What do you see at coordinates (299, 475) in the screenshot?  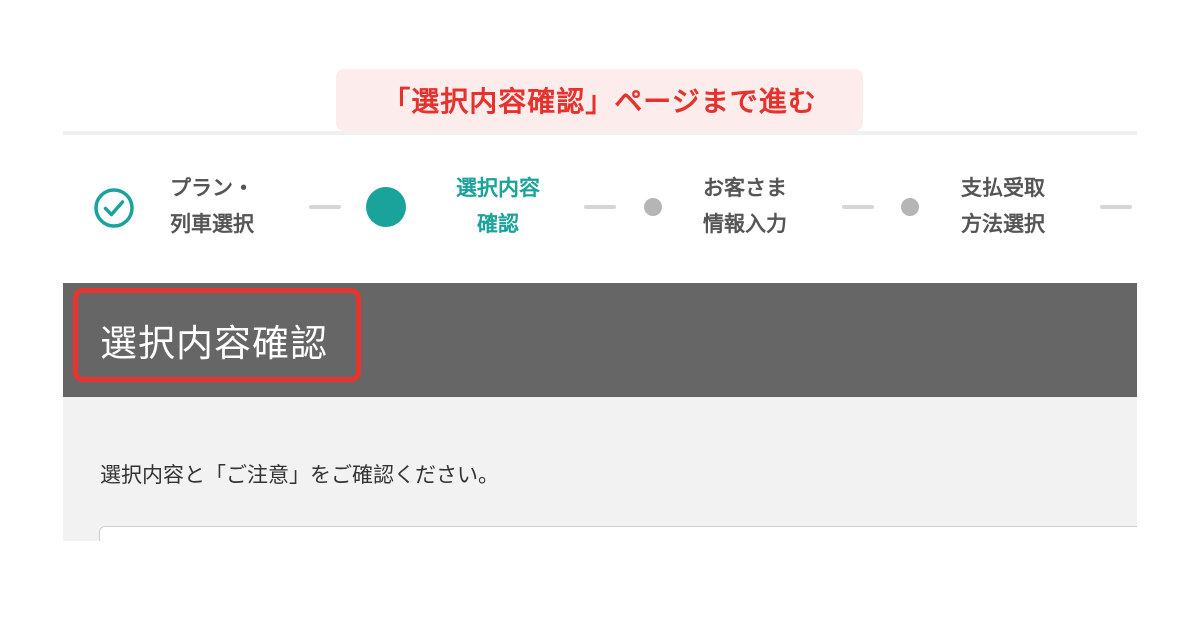 I see `instruction-text: 選択内容と「ご注意」をご確認ください。` at bounding box center [299, 475].